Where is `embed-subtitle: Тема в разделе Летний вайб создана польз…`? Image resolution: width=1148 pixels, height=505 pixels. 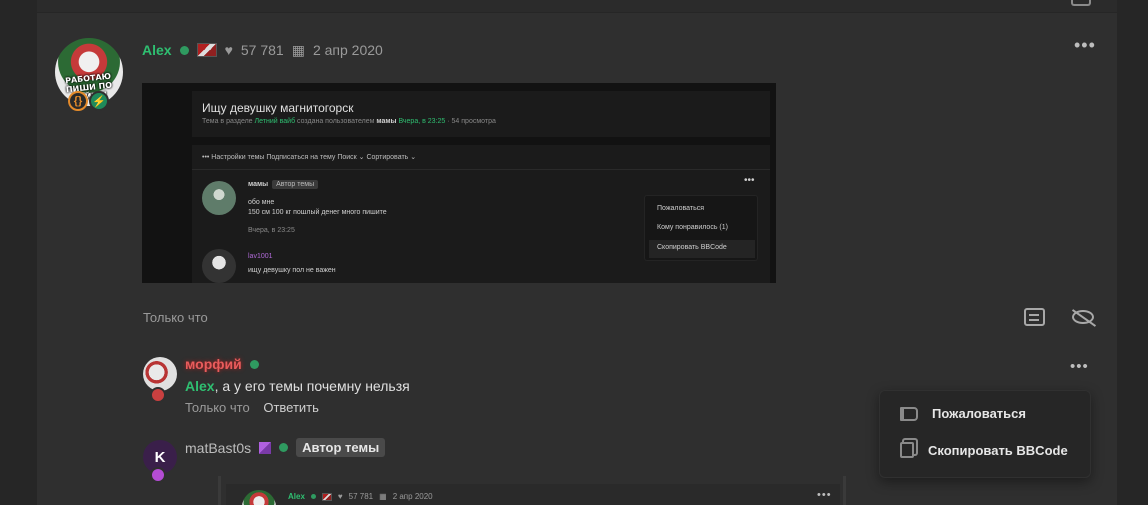
embed-subtitle: Тема в разделе Летний вайб создана польз… is located at coordinates (349, 121).